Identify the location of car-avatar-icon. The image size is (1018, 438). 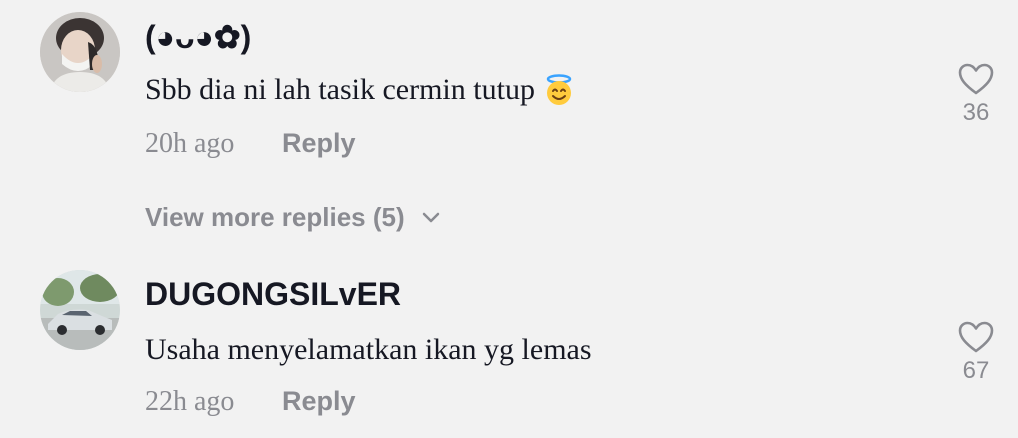
(80, 310).